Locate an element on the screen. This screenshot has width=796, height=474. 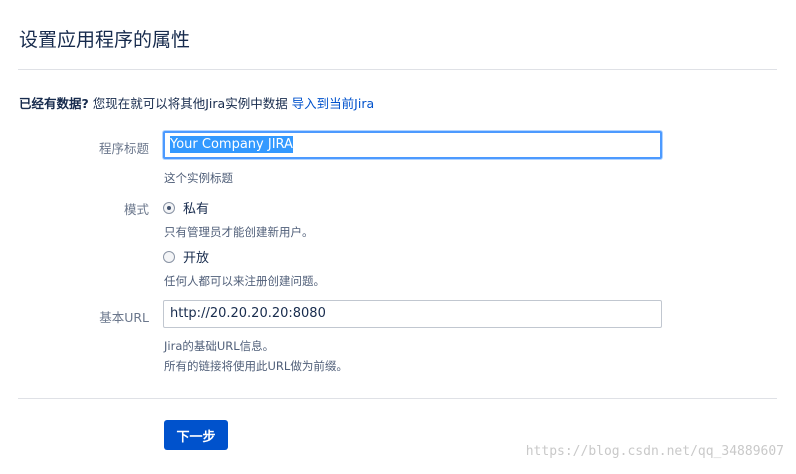
mode-public-help: 任何人都可以来注册创建问题。 is located at coordinates (244, 281).